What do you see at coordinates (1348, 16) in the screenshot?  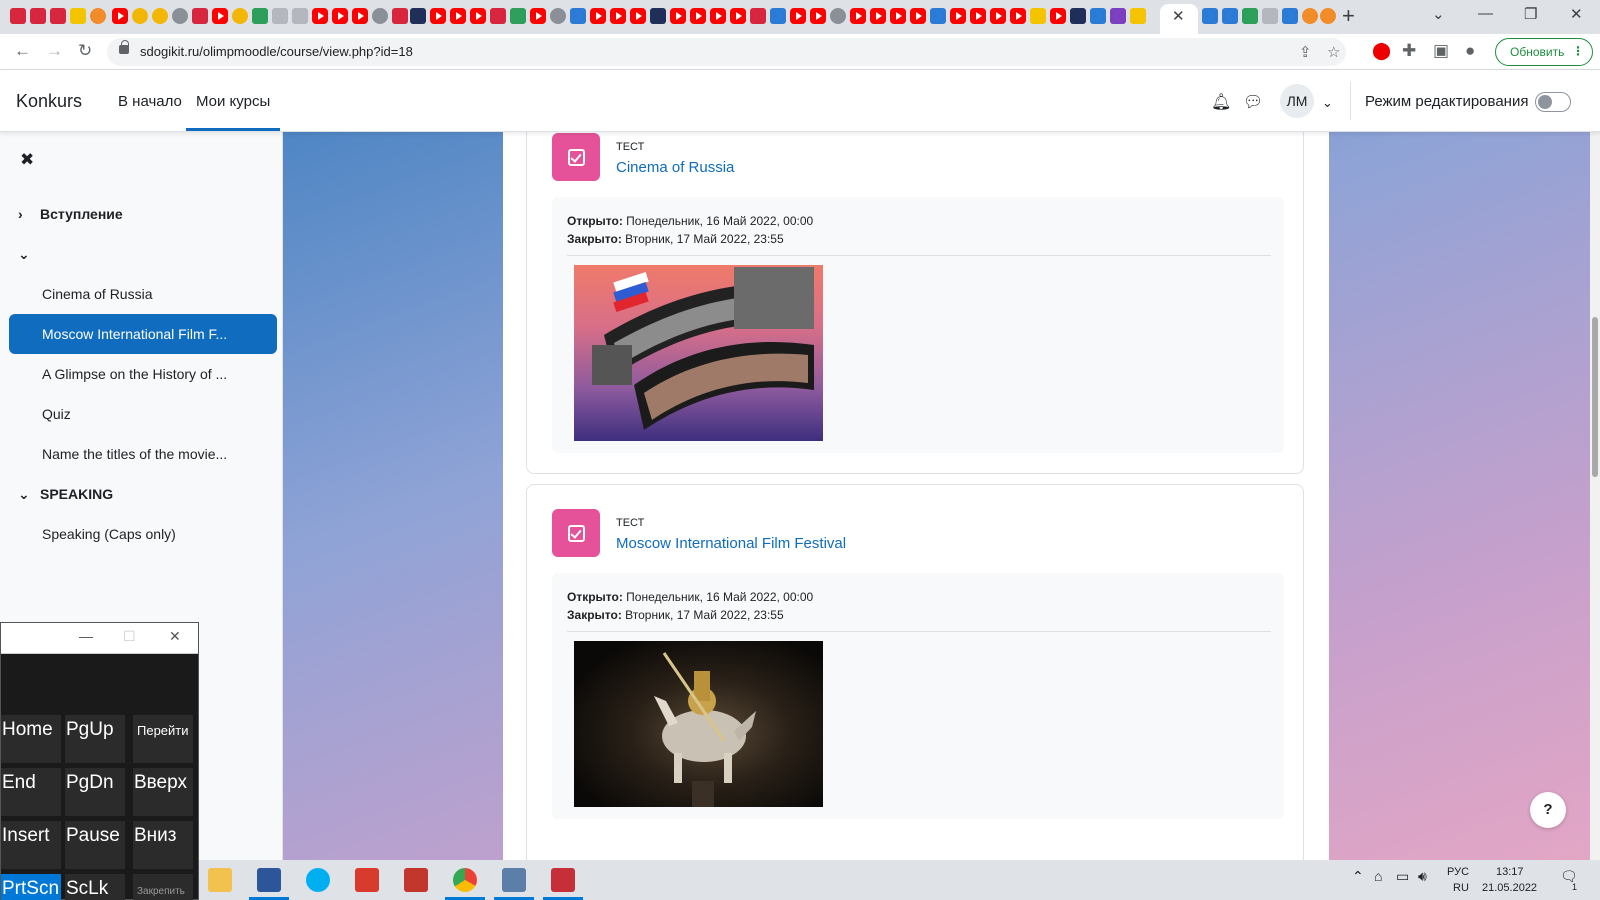 I see `new-tab-button: +` at bounding box center [1348, 16].